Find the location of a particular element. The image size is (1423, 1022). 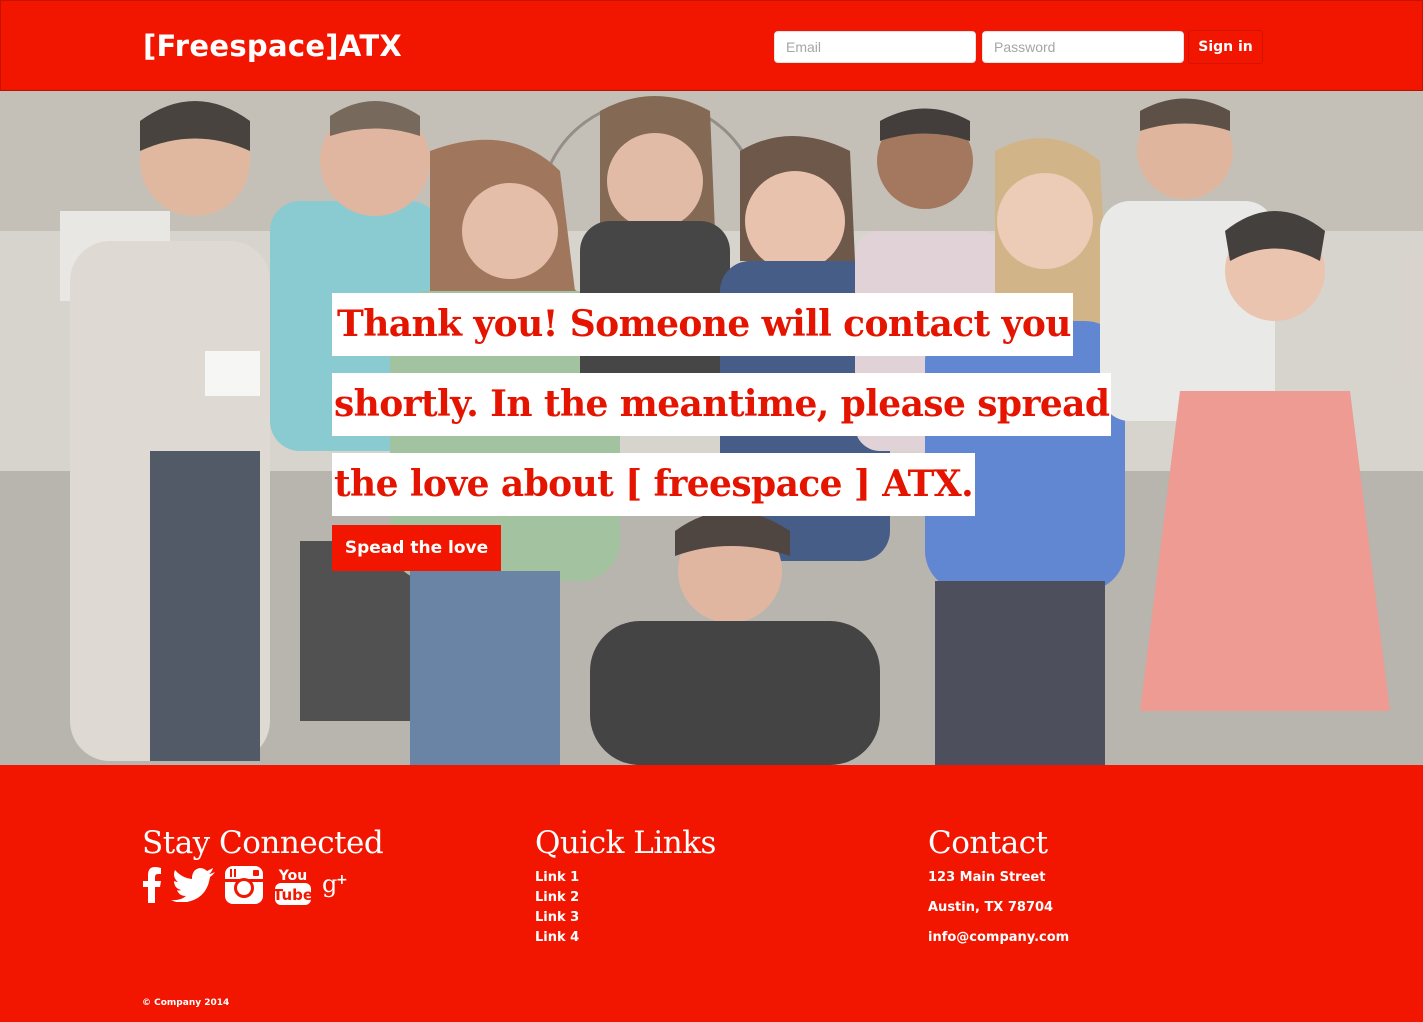

instagram-icon is located at coordinates (244, 887).